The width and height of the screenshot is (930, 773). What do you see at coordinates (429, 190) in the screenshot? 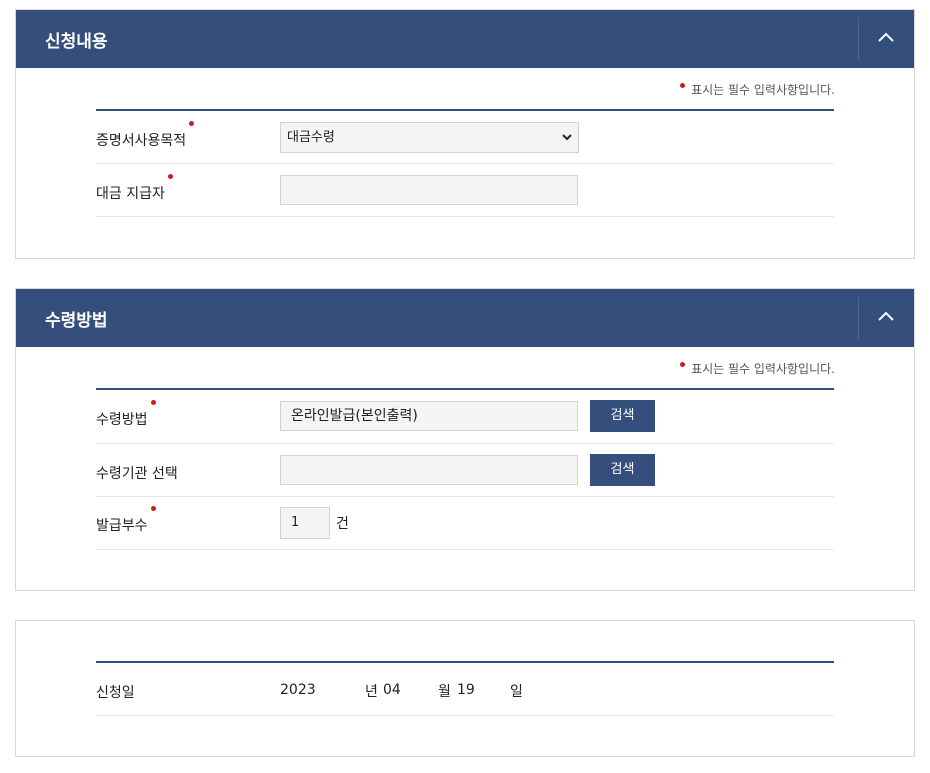
I see `payer-input` at bounding box center [429, 190].